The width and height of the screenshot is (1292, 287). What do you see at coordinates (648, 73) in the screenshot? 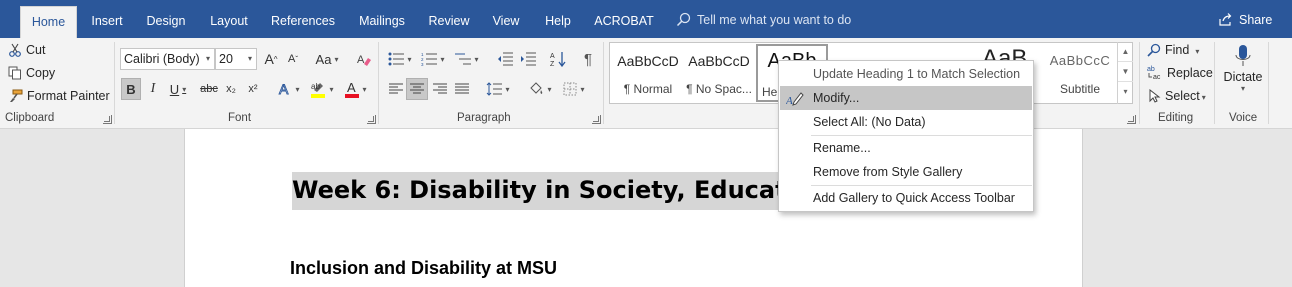
I see `style-normal: AaBbCcD ¶ Normal` at bounding box center [648, 73].